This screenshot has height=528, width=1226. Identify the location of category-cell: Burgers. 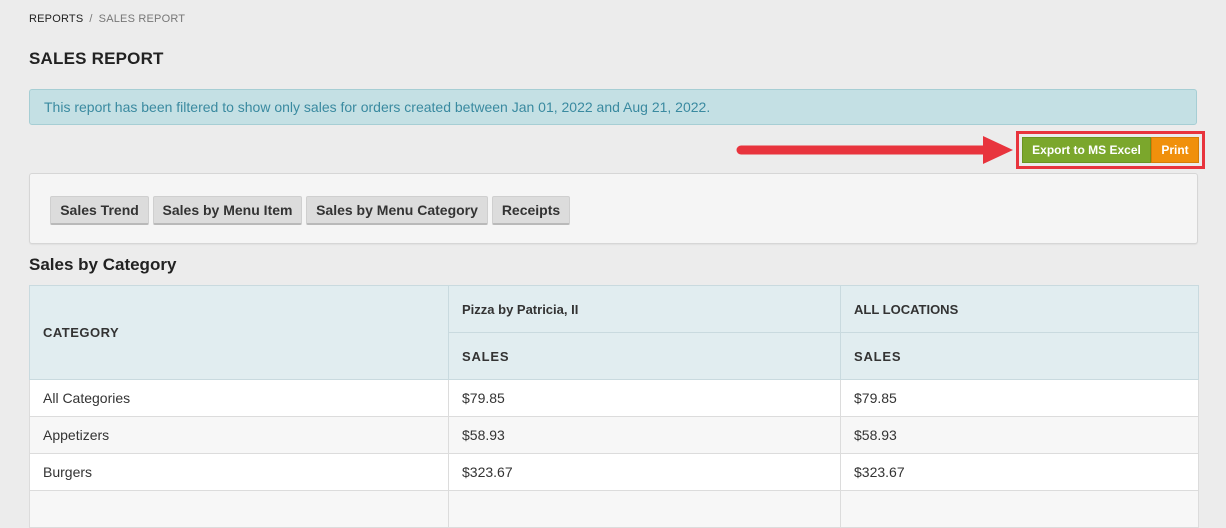
(239, 472).